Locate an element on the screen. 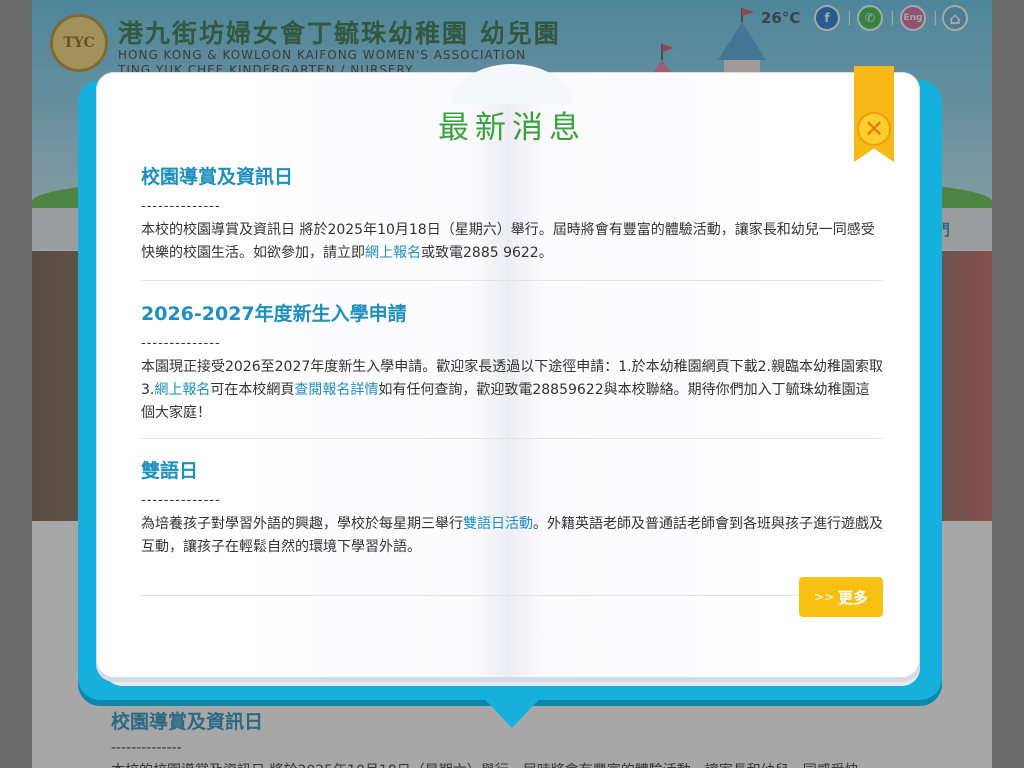 The image size is (1024, 768). news-item-title: 雙語日 is located at coordinates (512, 469).